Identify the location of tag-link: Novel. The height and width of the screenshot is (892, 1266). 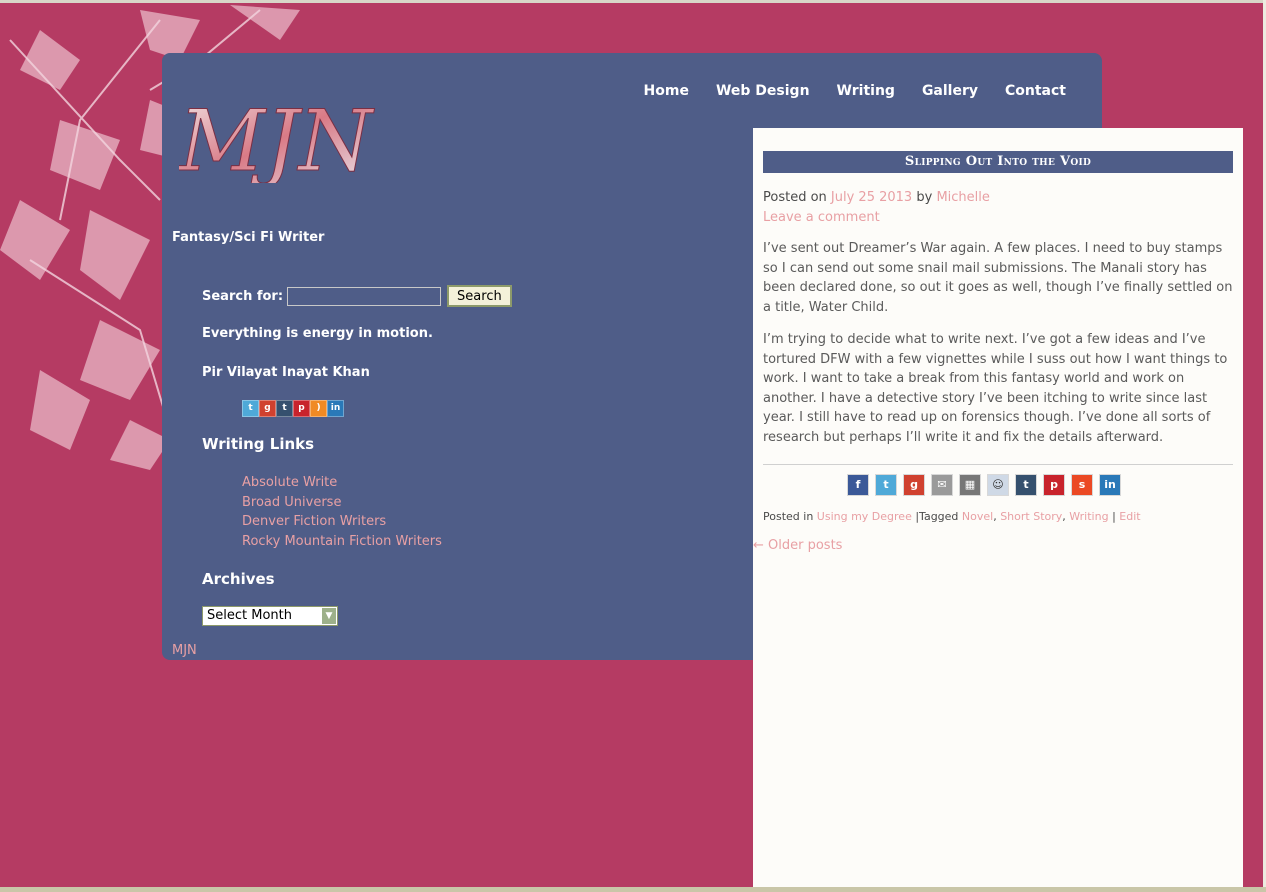
(977, 516).